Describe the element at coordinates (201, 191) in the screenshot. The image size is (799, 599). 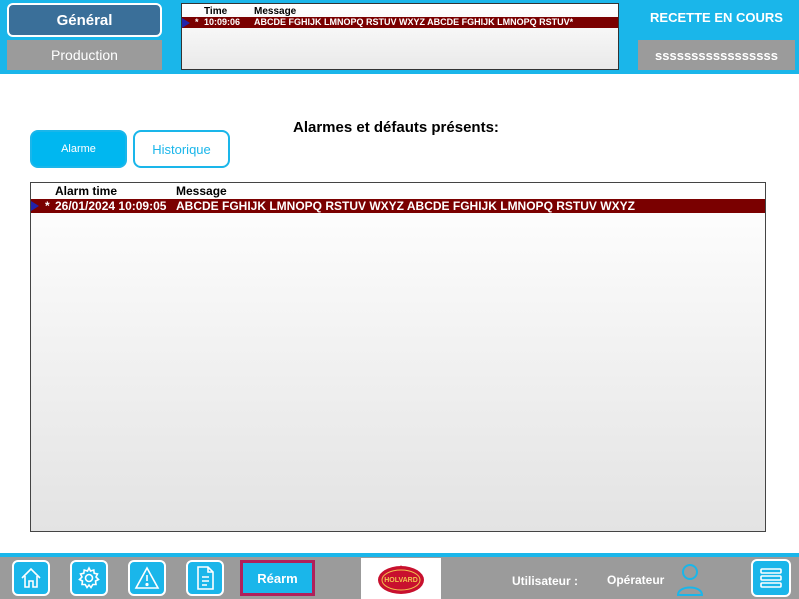
I see `col-message: Message` at that location.